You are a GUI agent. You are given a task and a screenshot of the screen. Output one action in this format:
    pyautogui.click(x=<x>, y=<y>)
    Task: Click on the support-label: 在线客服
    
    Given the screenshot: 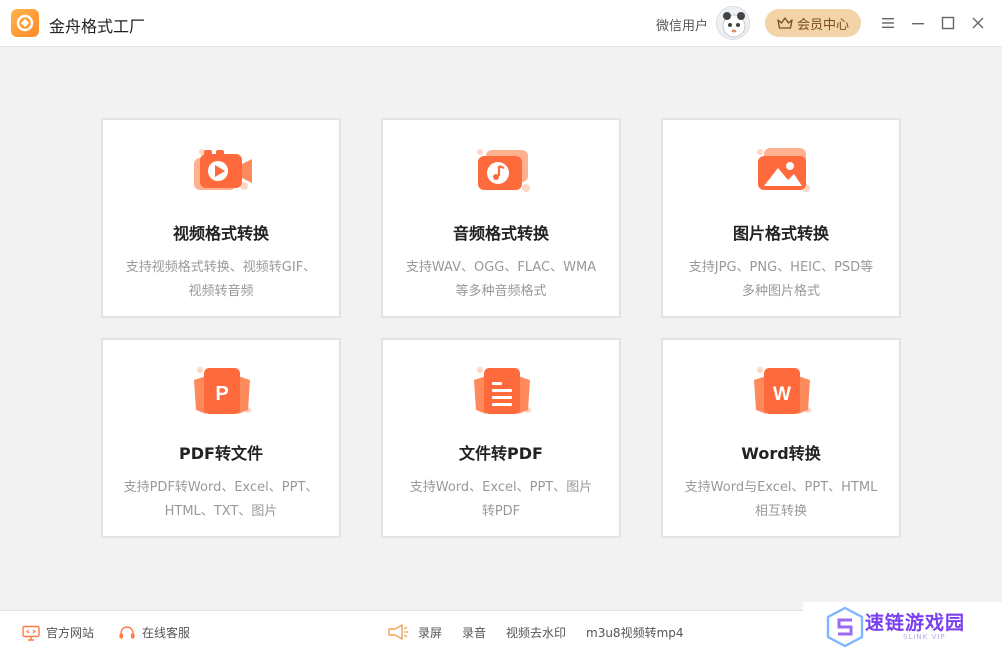 What is the action you would take?
    pyautogui.click(x=166, y=633)
    